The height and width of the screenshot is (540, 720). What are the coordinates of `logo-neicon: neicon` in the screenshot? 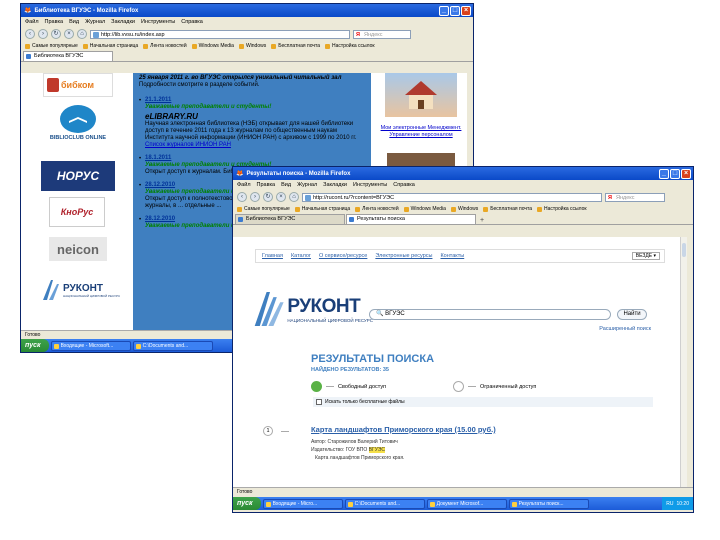 It's located at (78, 249).